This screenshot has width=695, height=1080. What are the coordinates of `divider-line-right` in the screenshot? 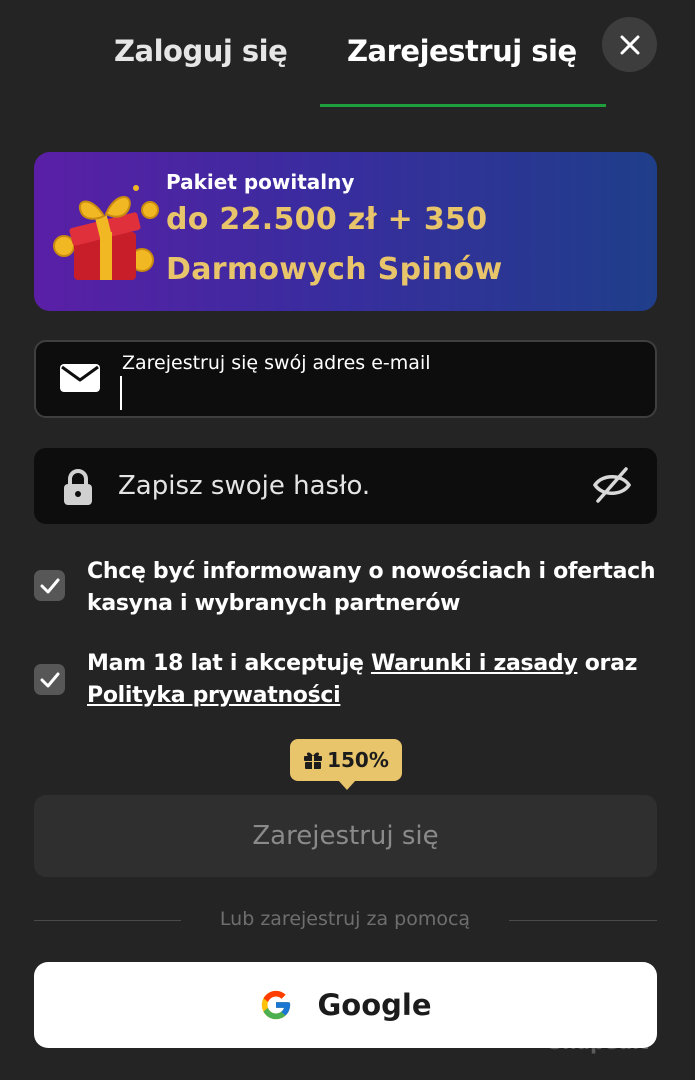 It's located at (583, 920).